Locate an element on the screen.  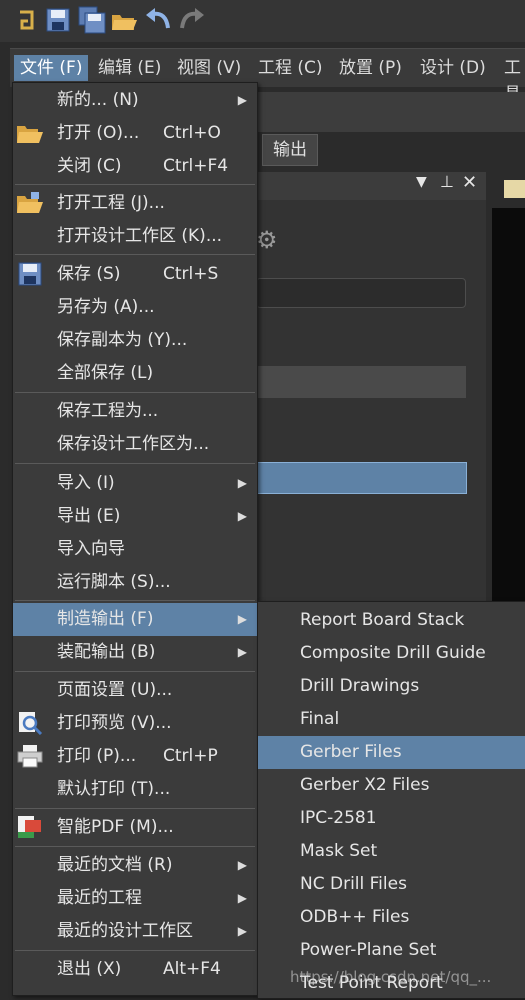
file-menu-item-recent-documents: 最近的文档 (R) ▶ is located at coordinates (135, 865).